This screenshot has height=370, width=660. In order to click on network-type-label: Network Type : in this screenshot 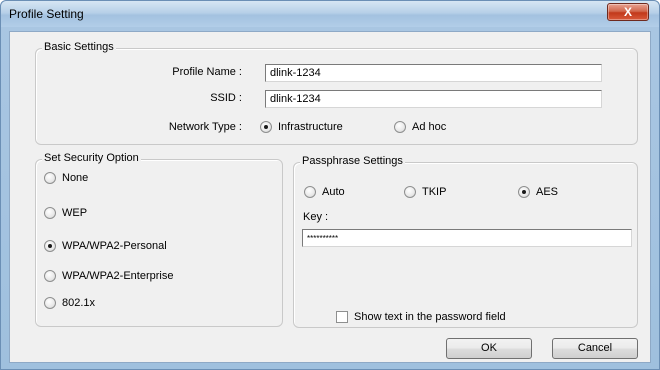, I will do `click(205, 127)`.